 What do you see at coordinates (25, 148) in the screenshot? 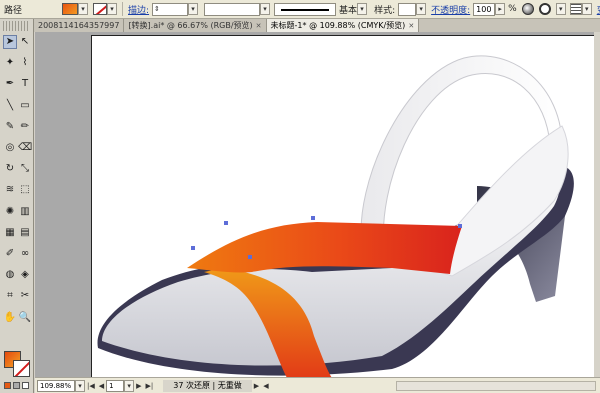
I see `eraser-icon: ⌫` at bounding box center [25, 148].